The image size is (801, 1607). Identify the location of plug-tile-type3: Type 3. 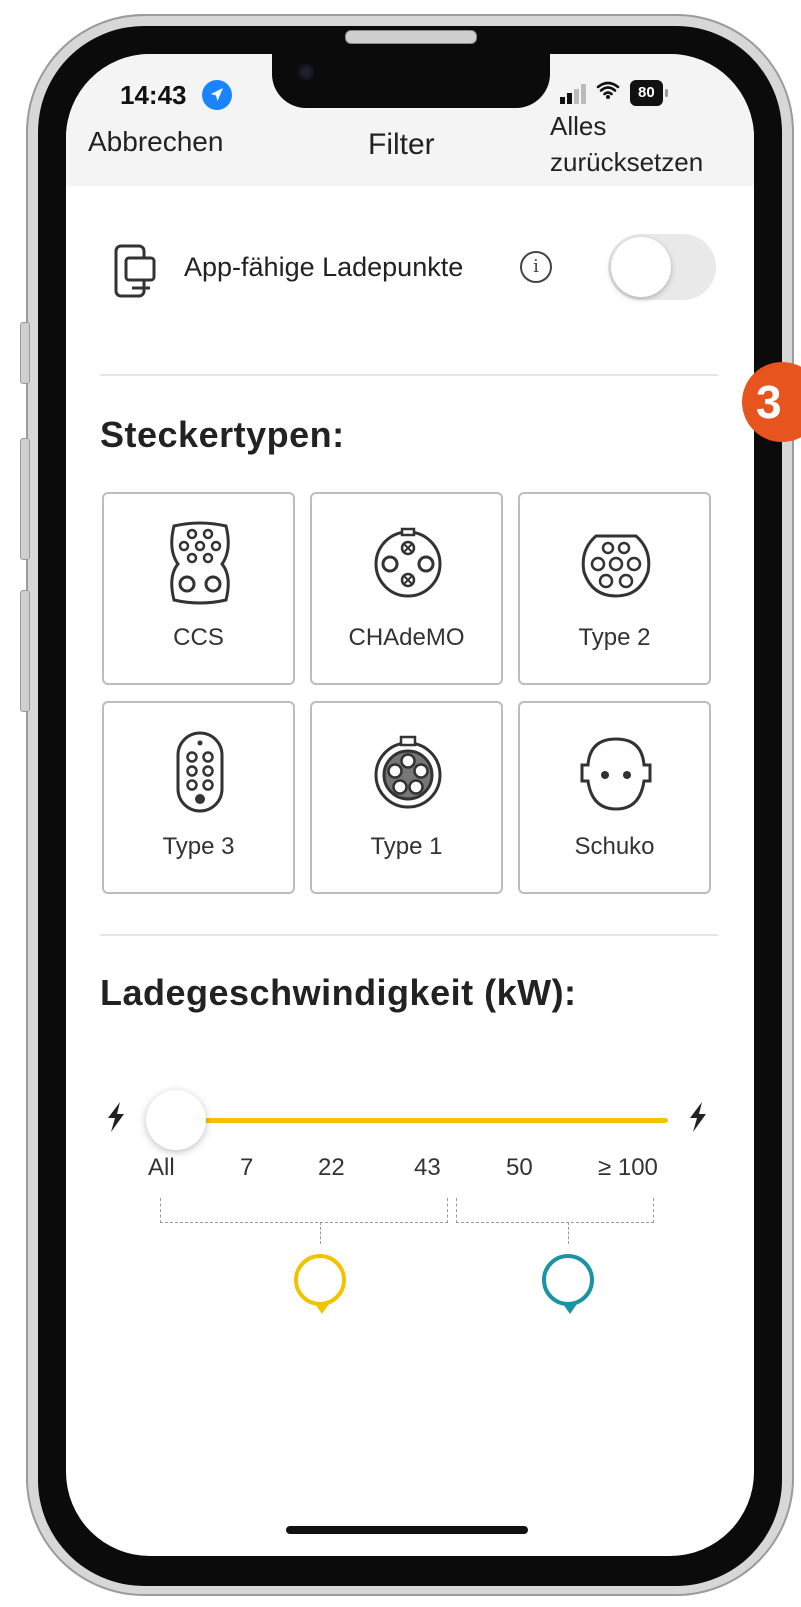
(198, 797).